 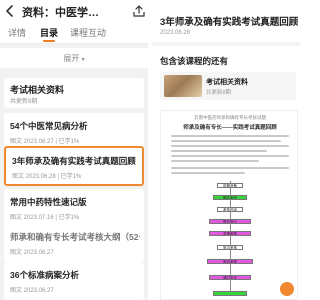 I want to click on article-date: 2023.06.28, so click(x=175, y=33).